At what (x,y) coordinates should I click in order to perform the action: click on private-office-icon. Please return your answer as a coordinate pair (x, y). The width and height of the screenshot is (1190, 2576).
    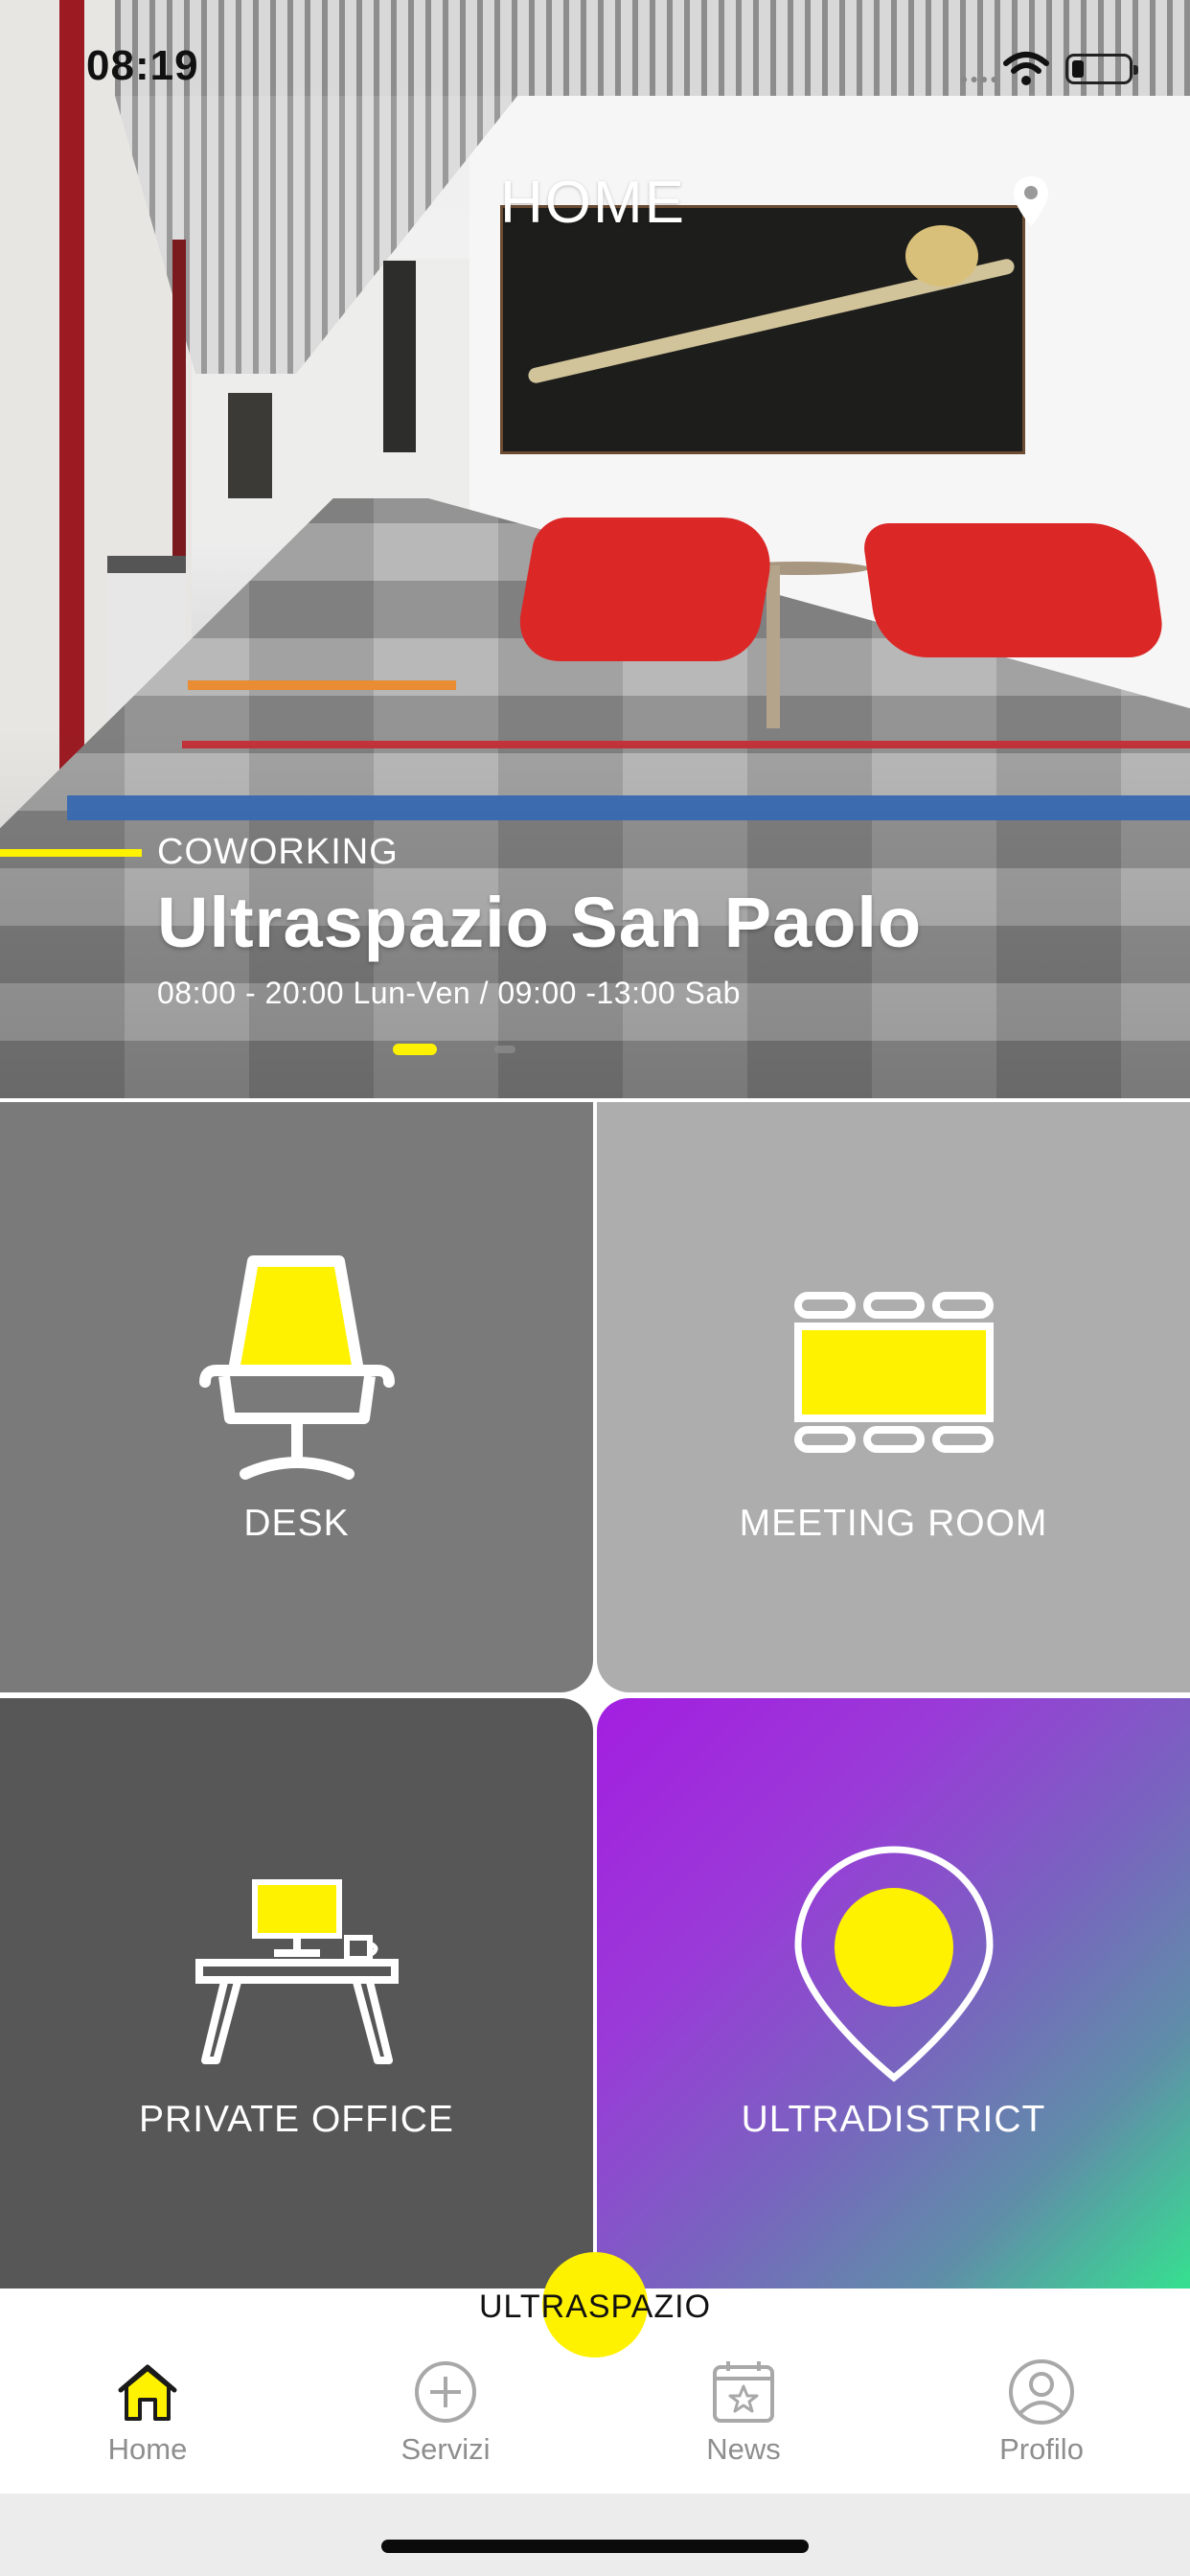
    Looking at the image, I should click on (297, 1972).